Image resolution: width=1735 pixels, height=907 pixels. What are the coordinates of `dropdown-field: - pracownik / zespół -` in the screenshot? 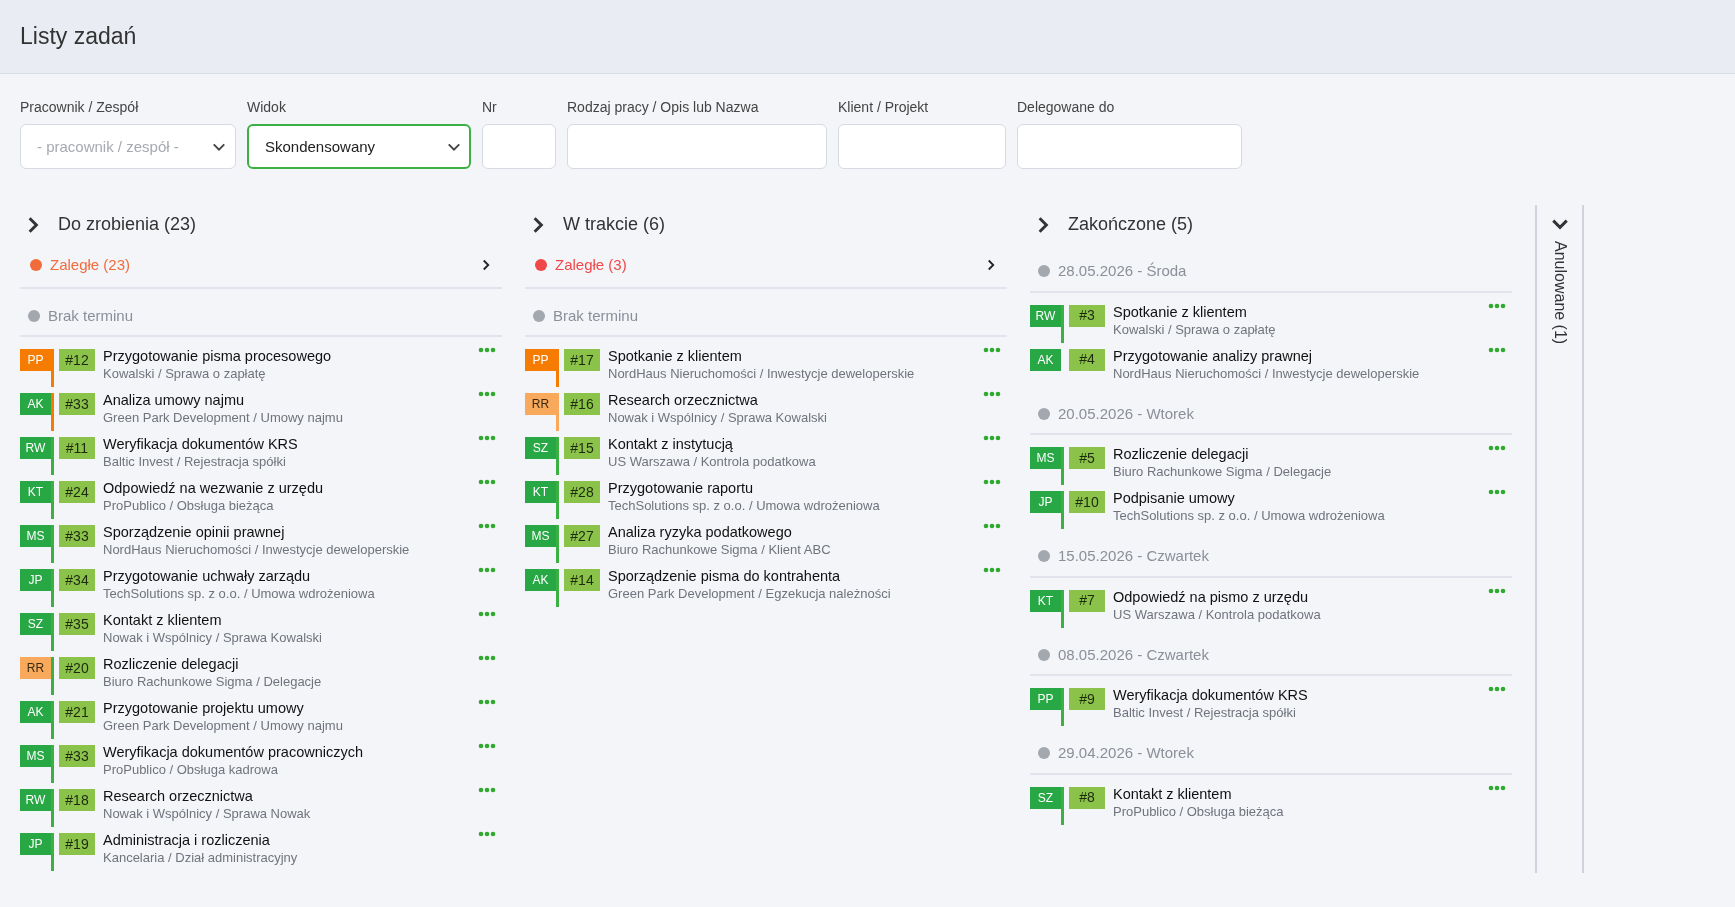 It's located at (128, 146).